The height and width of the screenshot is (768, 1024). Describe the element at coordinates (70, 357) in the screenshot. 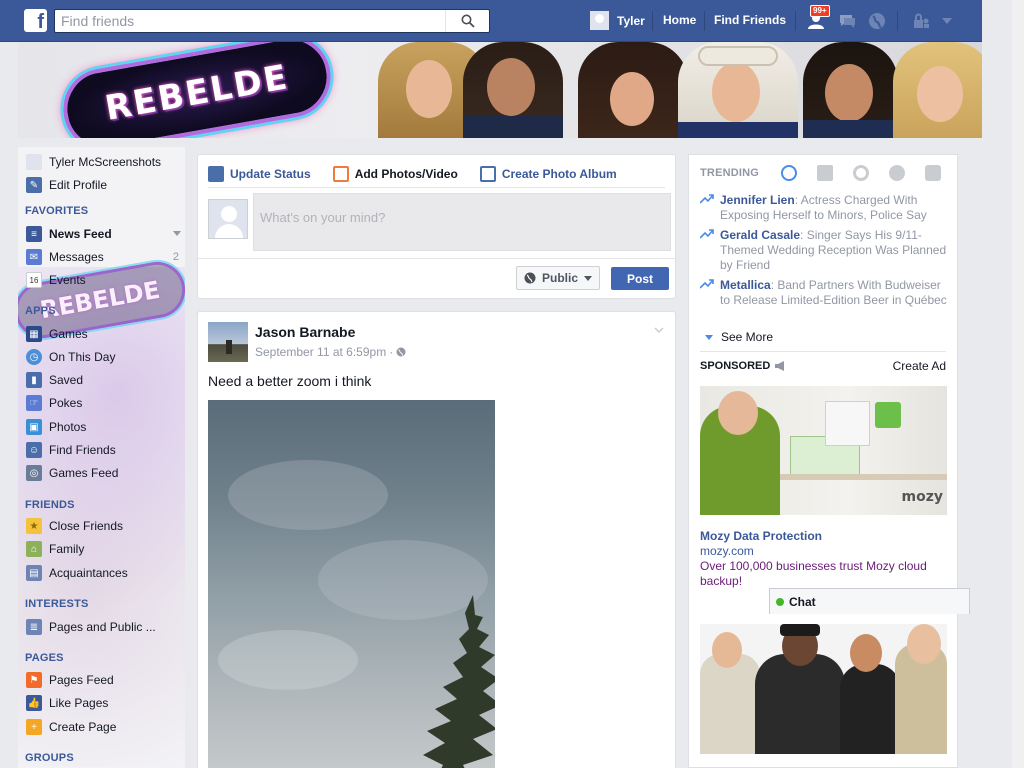

I see `sidebar-item-on-this-day: ◷ On This Day` at that location.